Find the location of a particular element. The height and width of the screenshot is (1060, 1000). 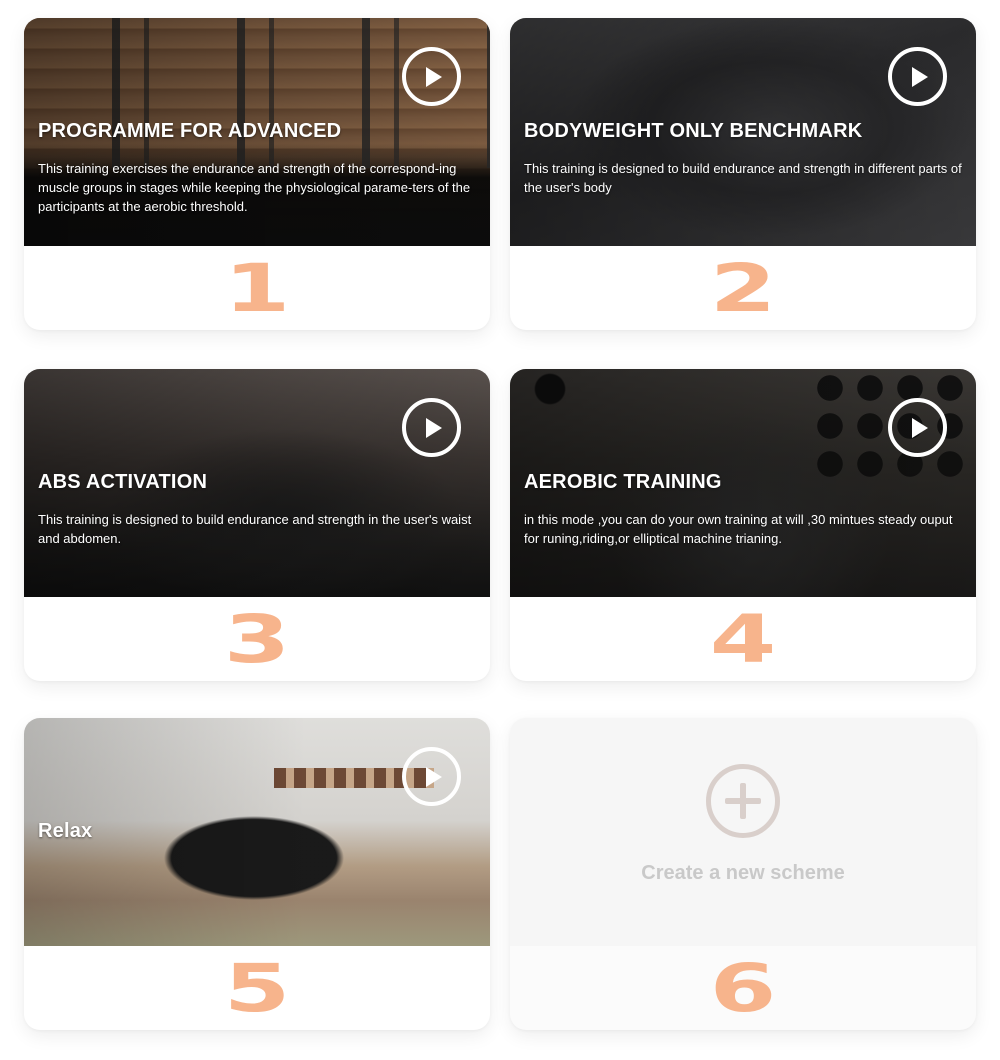

card-number: 2 is located at coordinates (743, 288).